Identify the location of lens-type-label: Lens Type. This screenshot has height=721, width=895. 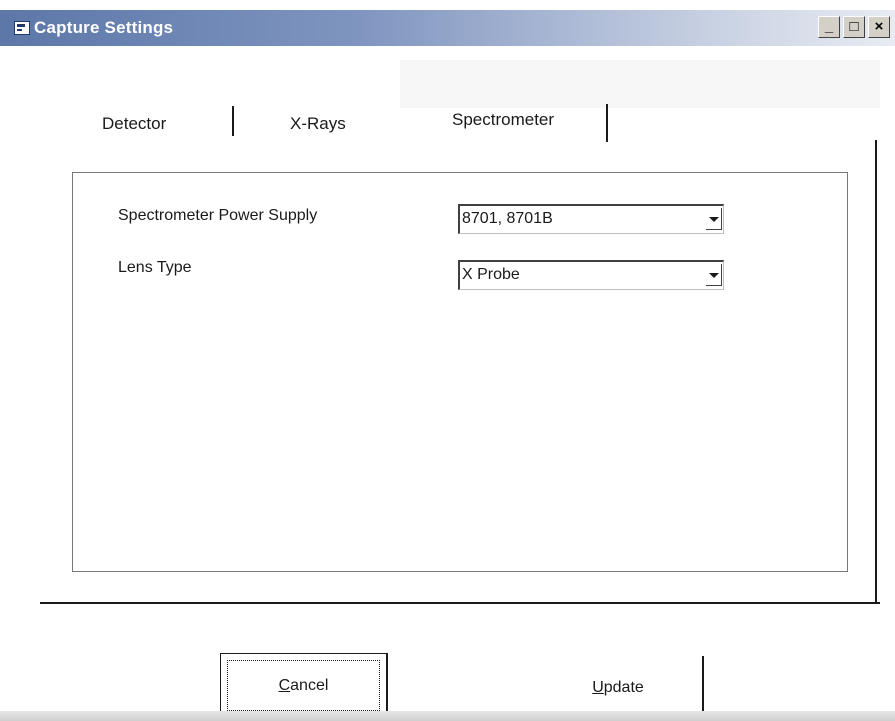
(155, 267).